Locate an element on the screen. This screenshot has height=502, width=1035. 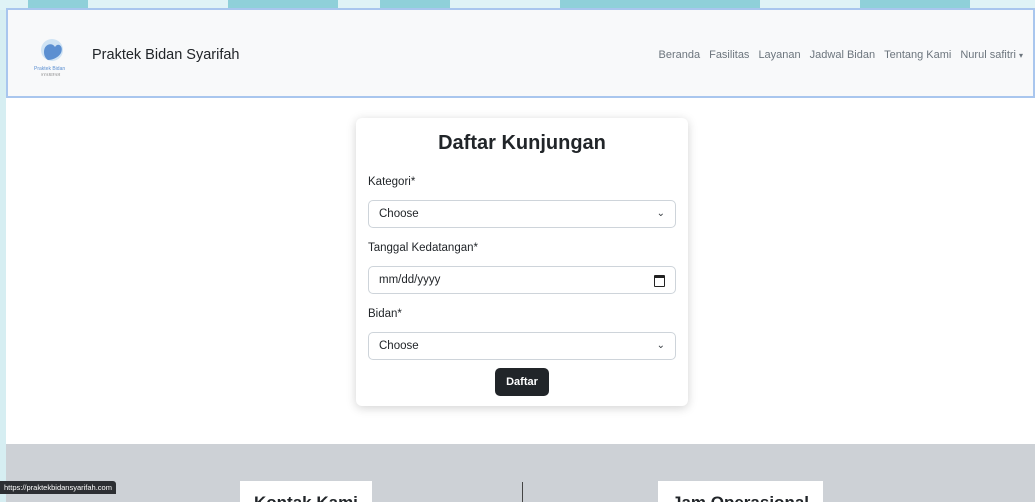
tanggal-placeholder: mm/dd/yyyy is located at coordinates (410, 280).